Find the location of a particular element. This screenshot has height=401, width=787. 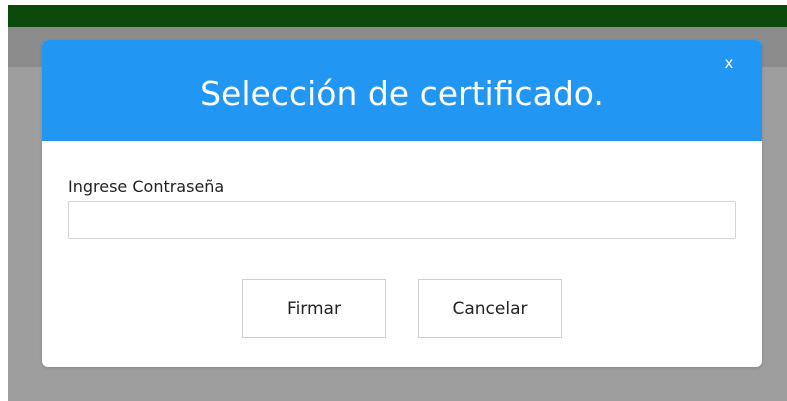

cancel-button: Cancelar is located at coordinates (490, 308).